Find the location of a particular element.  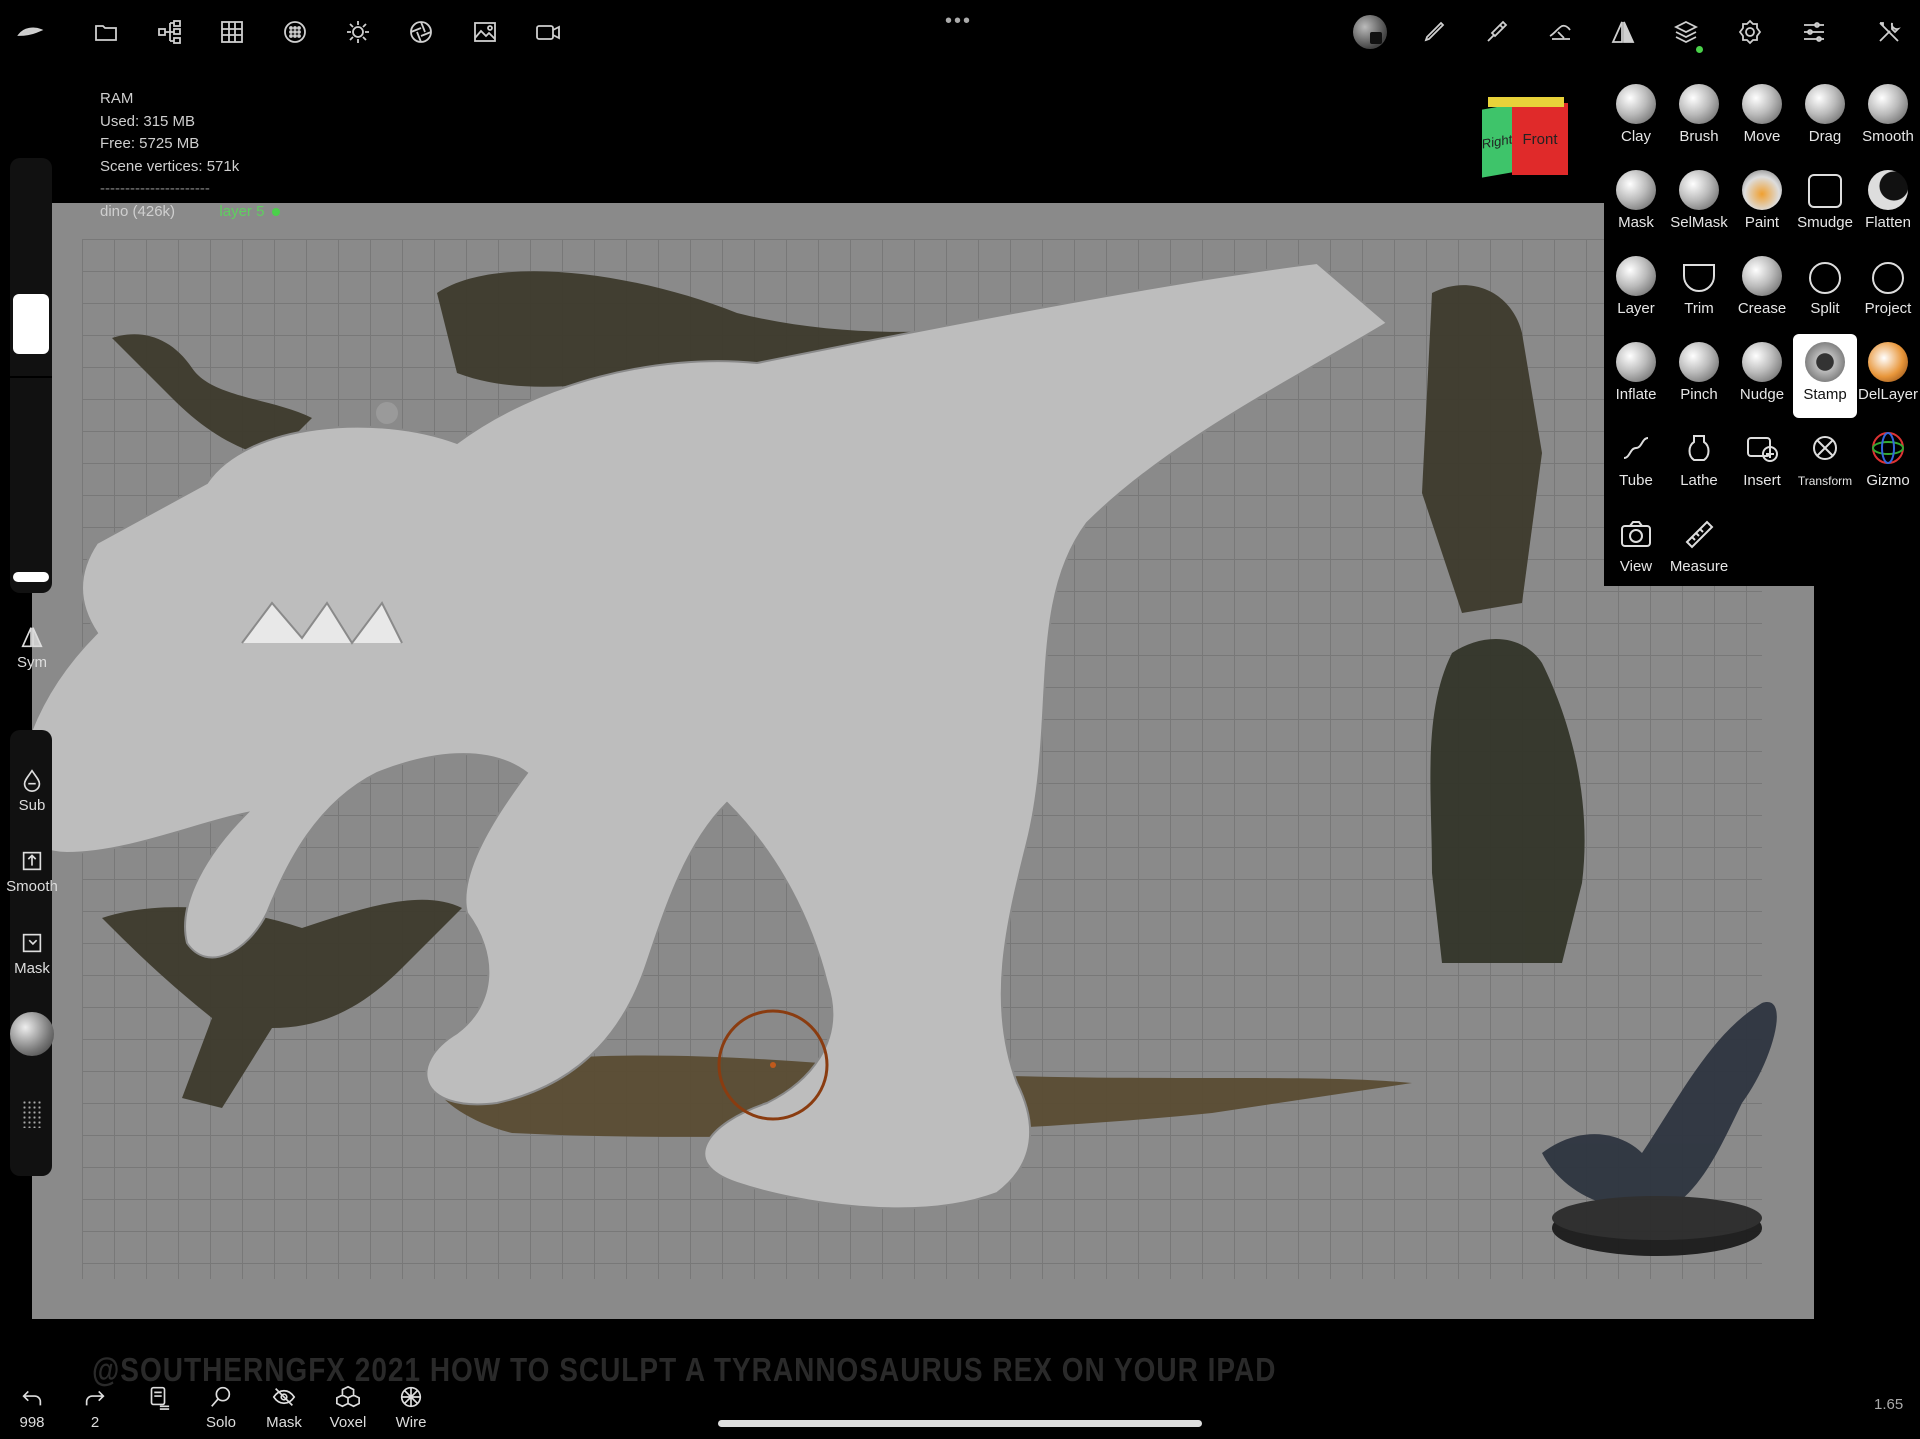

tool-selmask: SelMask is located at coordinates (1699, 204).